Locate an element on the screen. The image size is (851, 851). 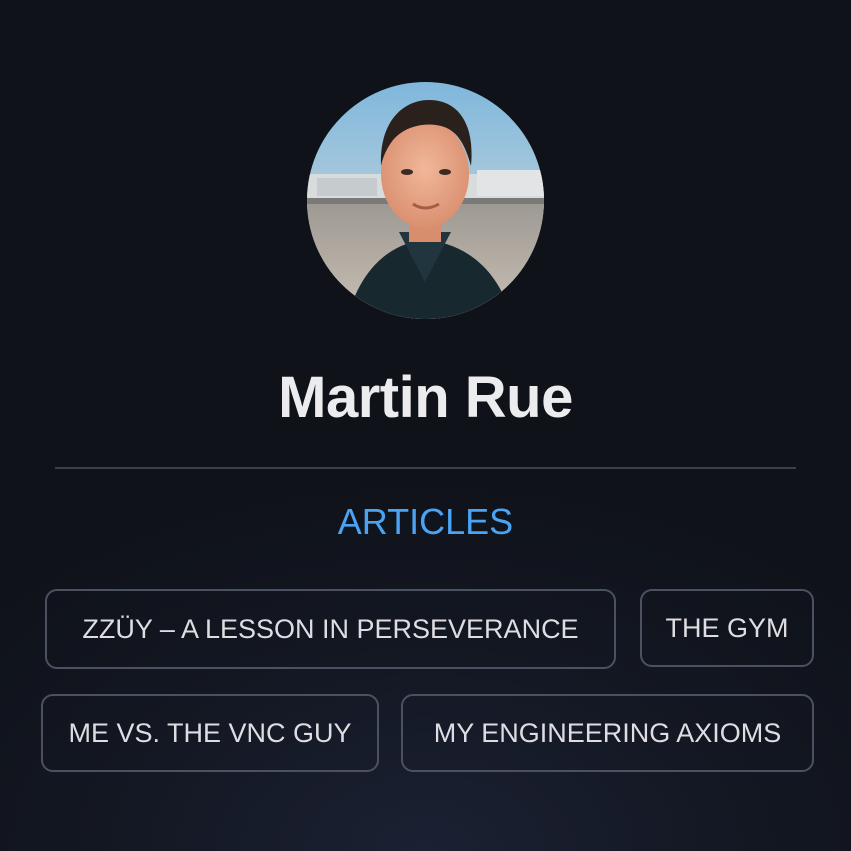
section-divider is located at coordinates (425, 468).